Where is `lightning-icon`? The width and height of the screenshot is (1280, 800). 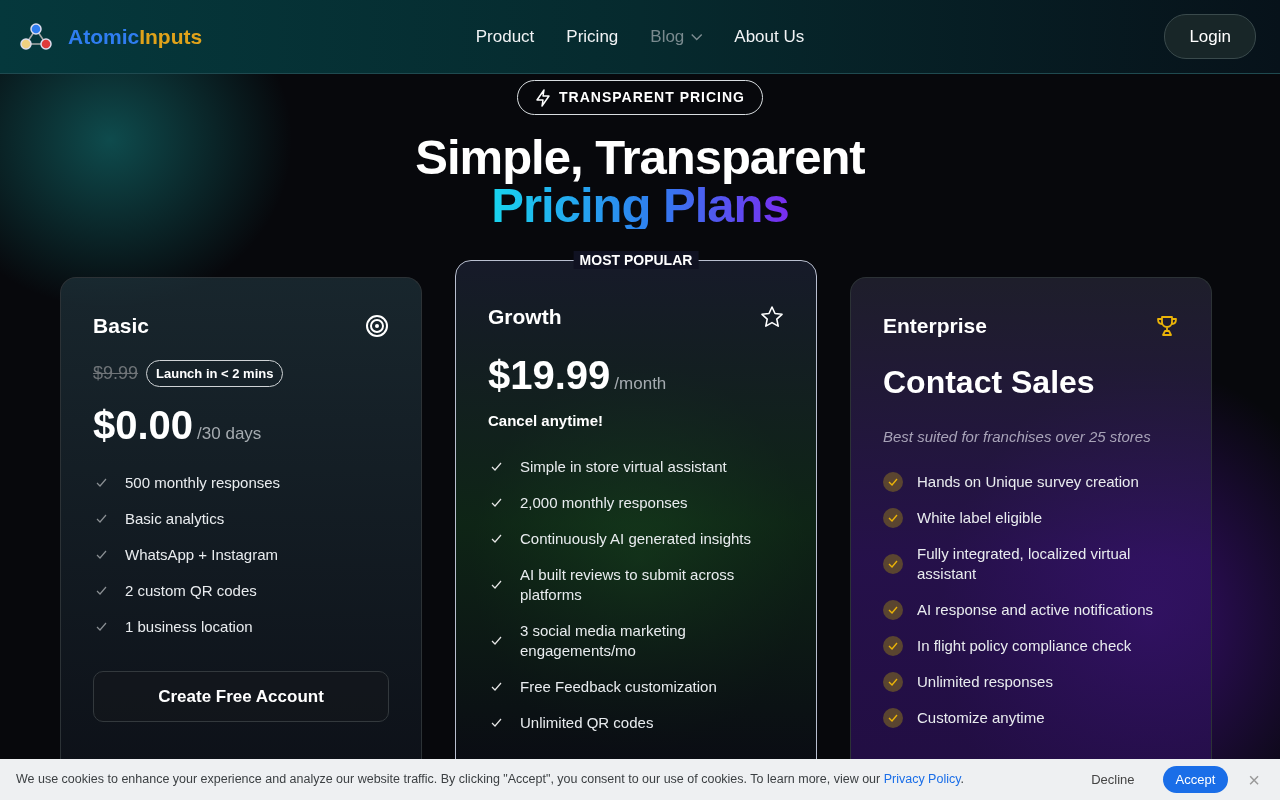 lightning-icon is located at coordinates (543, 97).